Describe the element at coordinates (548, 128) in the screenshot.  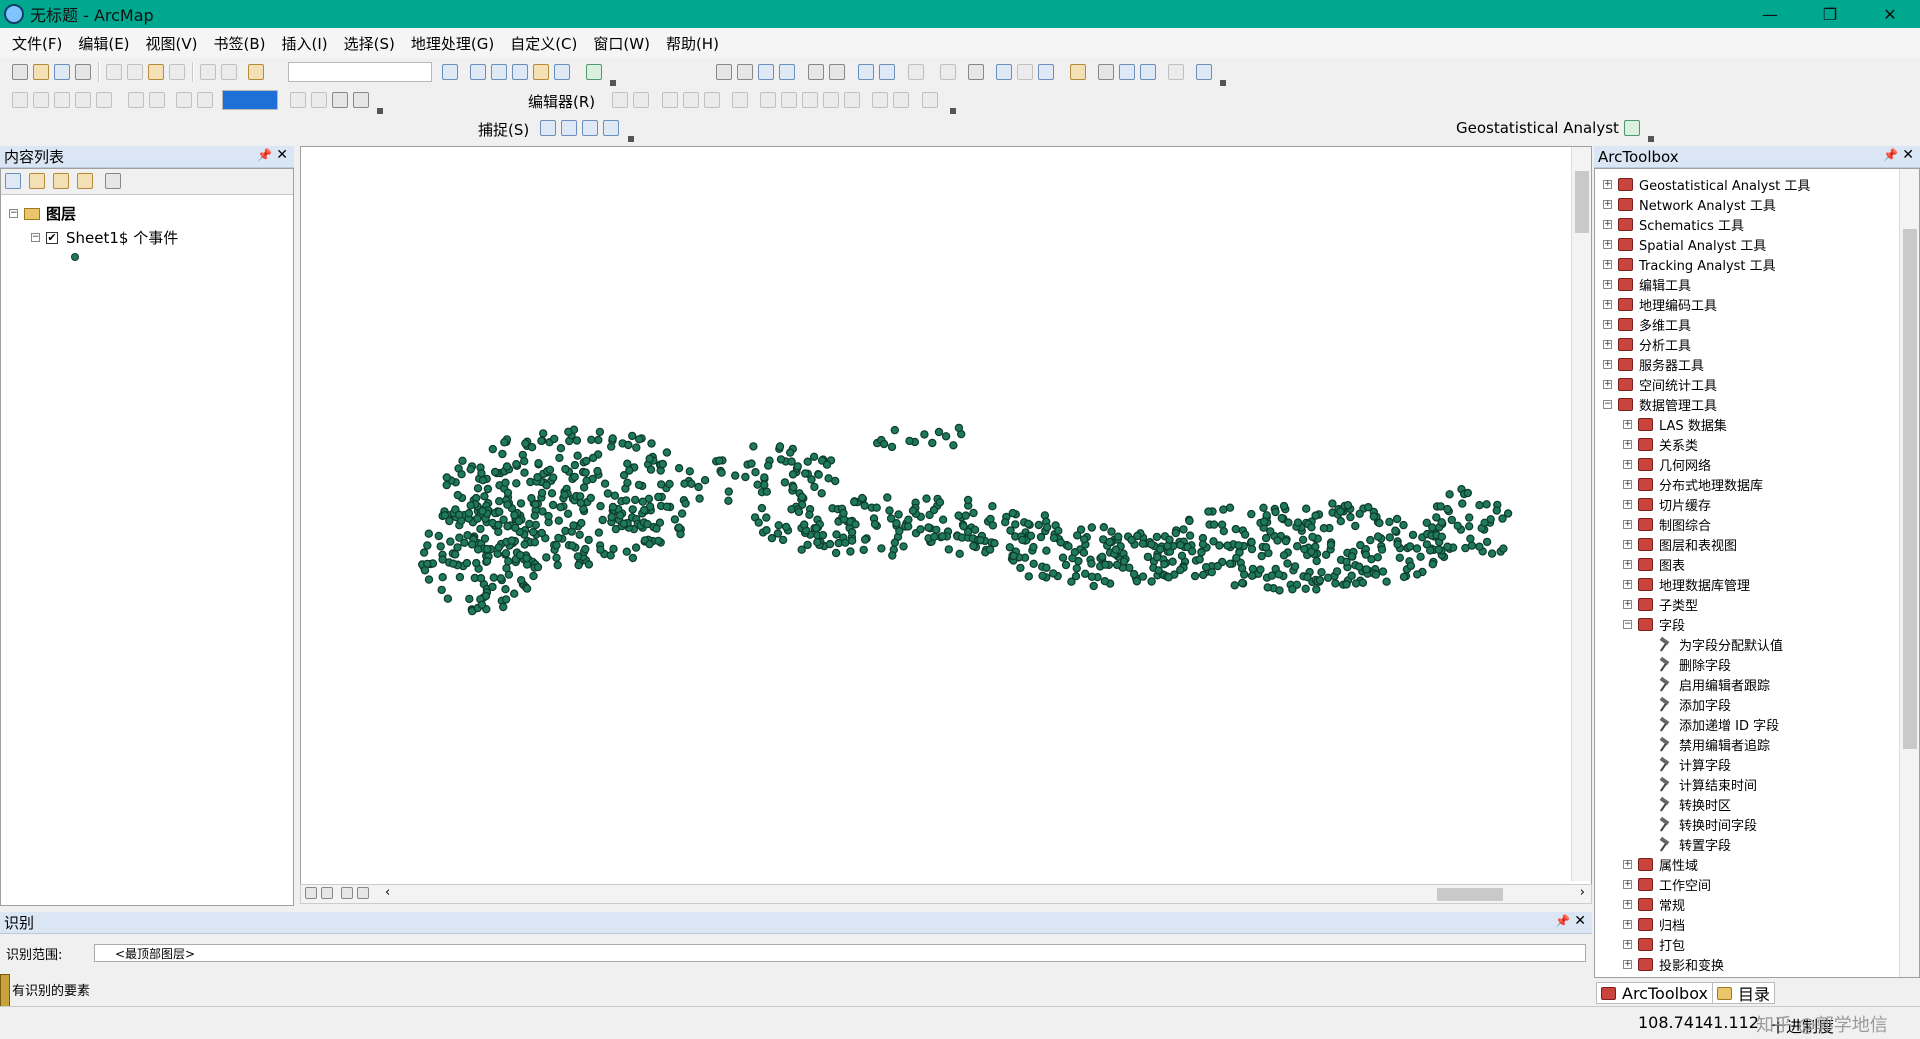
I see `point-snapping-icon` at that location.